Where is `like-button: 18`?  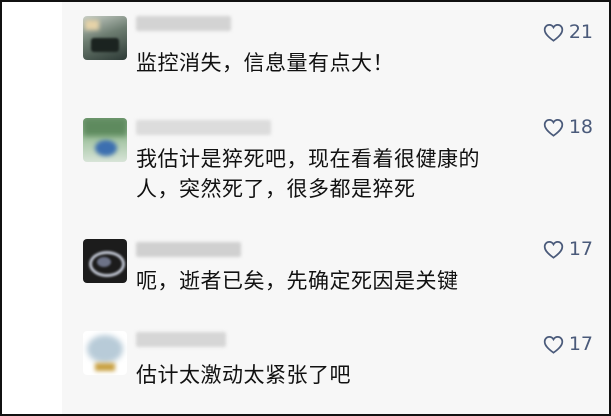
like-button: 18 is located at coordinates (568, 127).